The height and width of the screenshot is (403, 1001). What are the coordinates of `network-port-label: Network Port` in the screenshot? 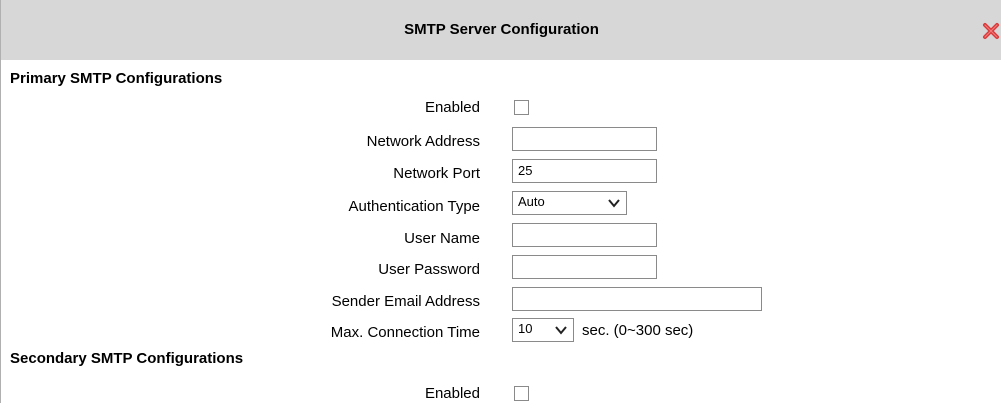 It's located at (436, 173).